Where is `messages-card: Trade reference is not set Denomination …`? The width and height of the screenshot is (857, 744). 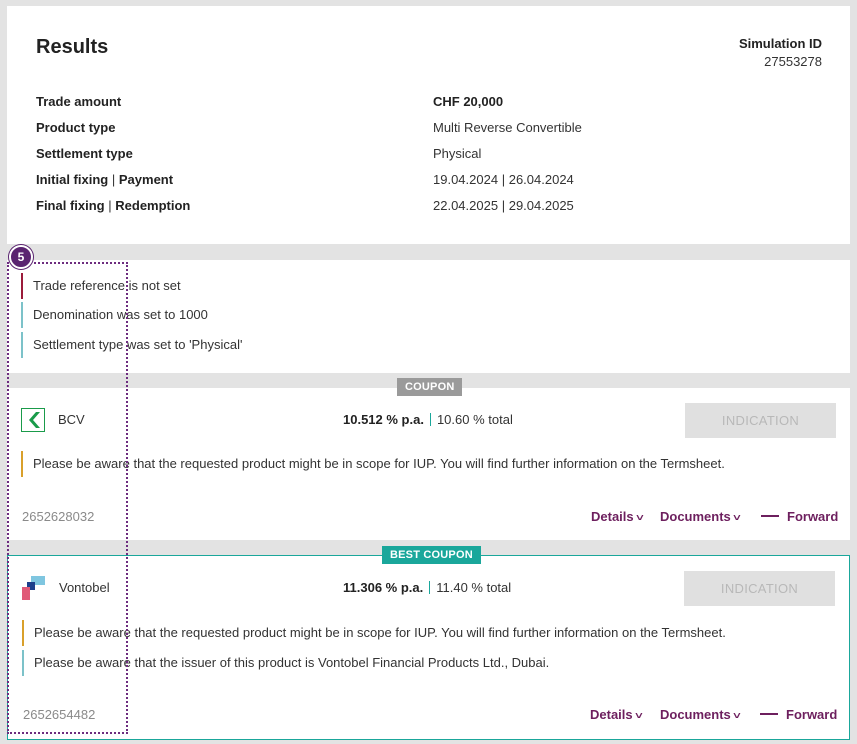
messages-card: Trade reference is not set Denomination … is located at coordinates (428, 316).